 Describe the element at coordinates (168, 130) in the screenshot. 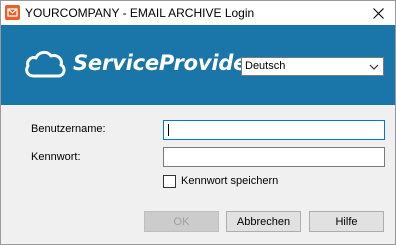

I see `text-caret` at that location.